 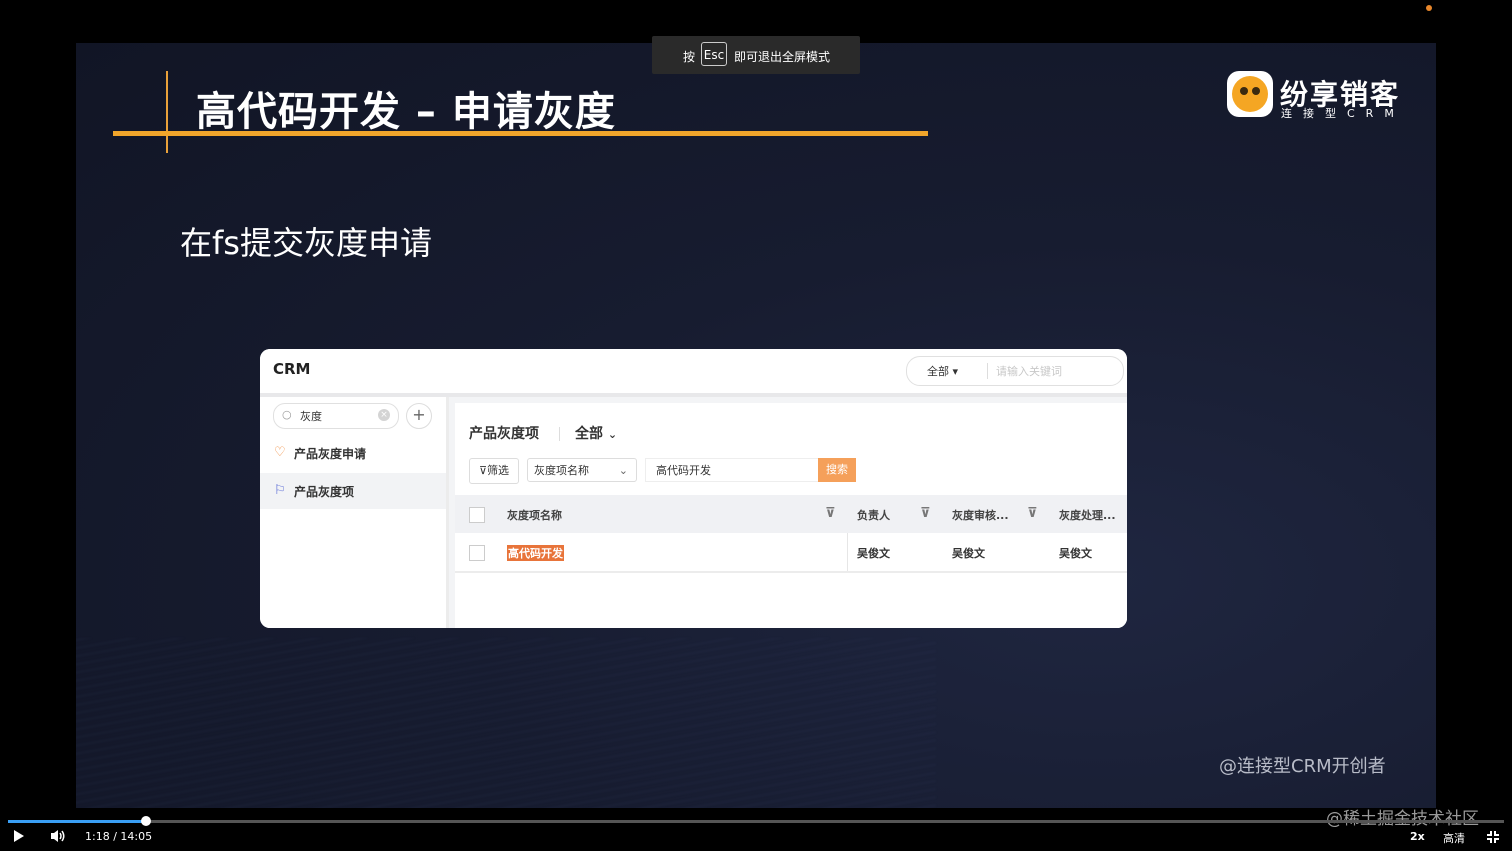 I want to click on heart-icon: ♡, so click(x=280, y=452).